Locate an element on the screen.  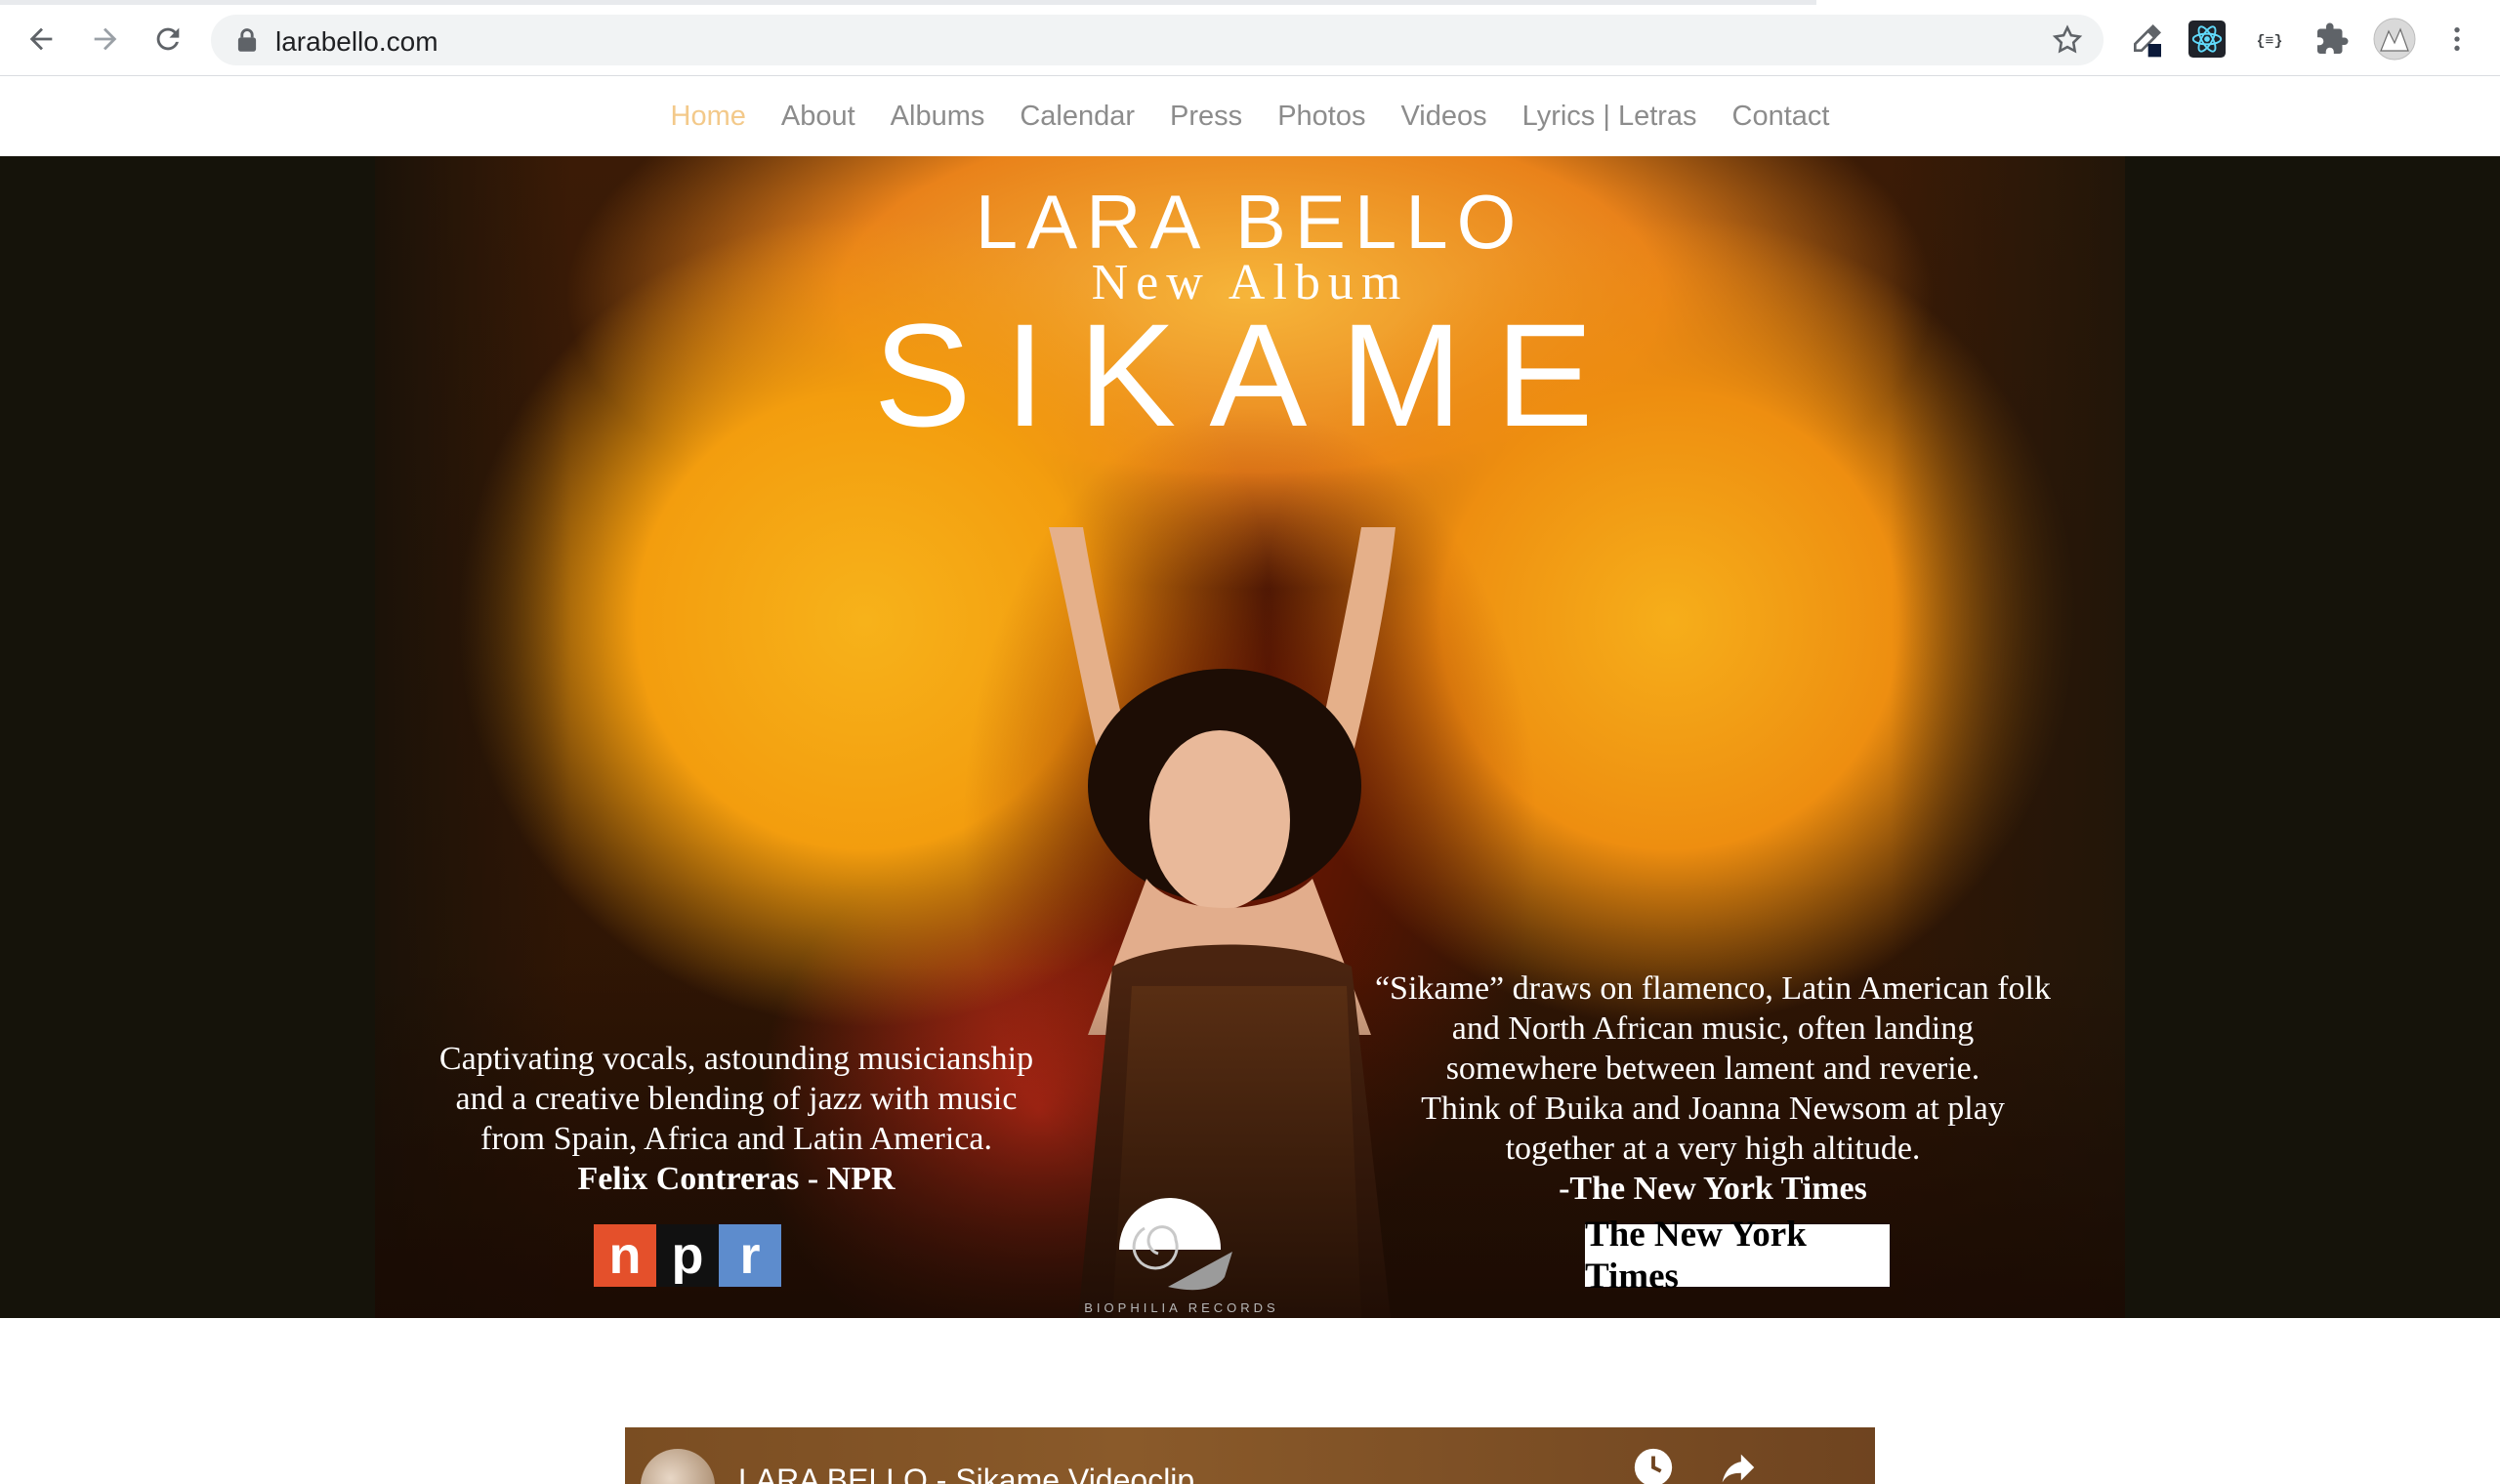
back-button is located at coordinates (41, 39).